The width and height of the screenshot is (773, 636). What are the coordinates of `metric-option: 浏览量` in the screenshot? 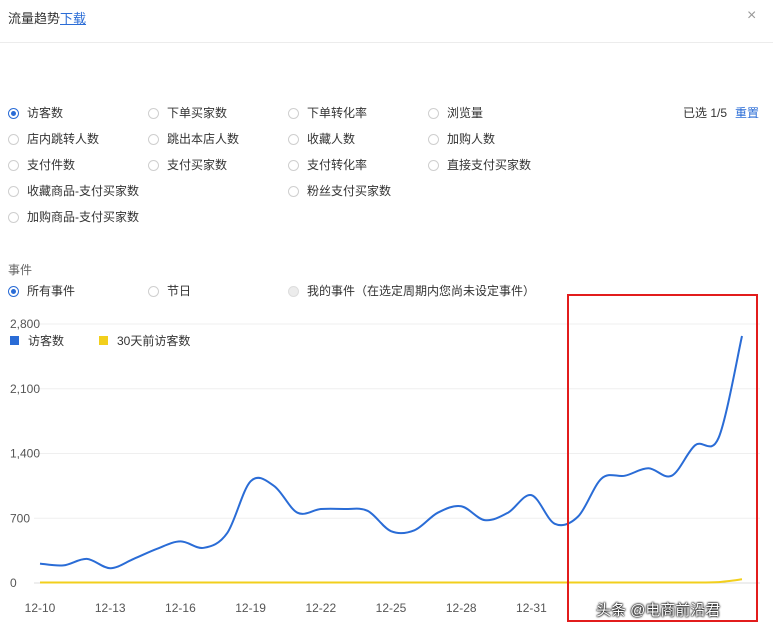 It's located at (455, 112).